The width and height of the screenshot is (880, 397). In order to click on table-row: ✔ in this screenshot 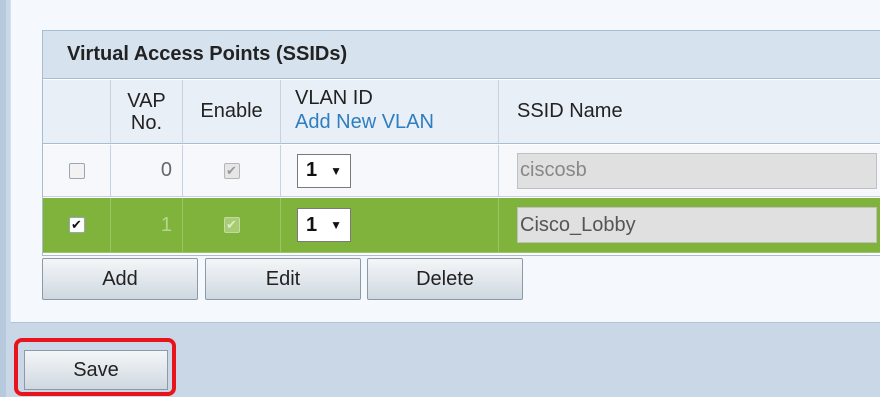, I will do `click(77, 225)`.